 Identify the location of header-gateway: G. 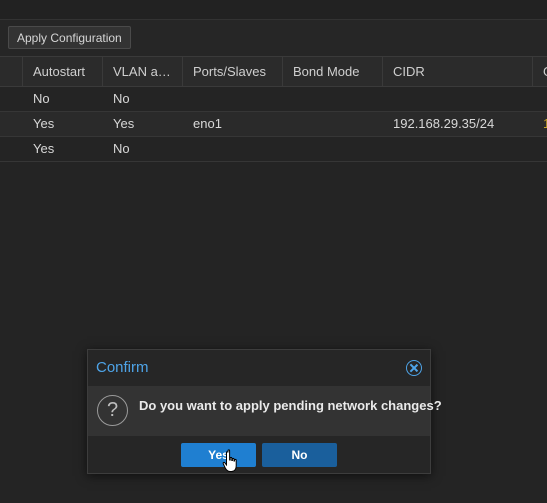
(540, 71).